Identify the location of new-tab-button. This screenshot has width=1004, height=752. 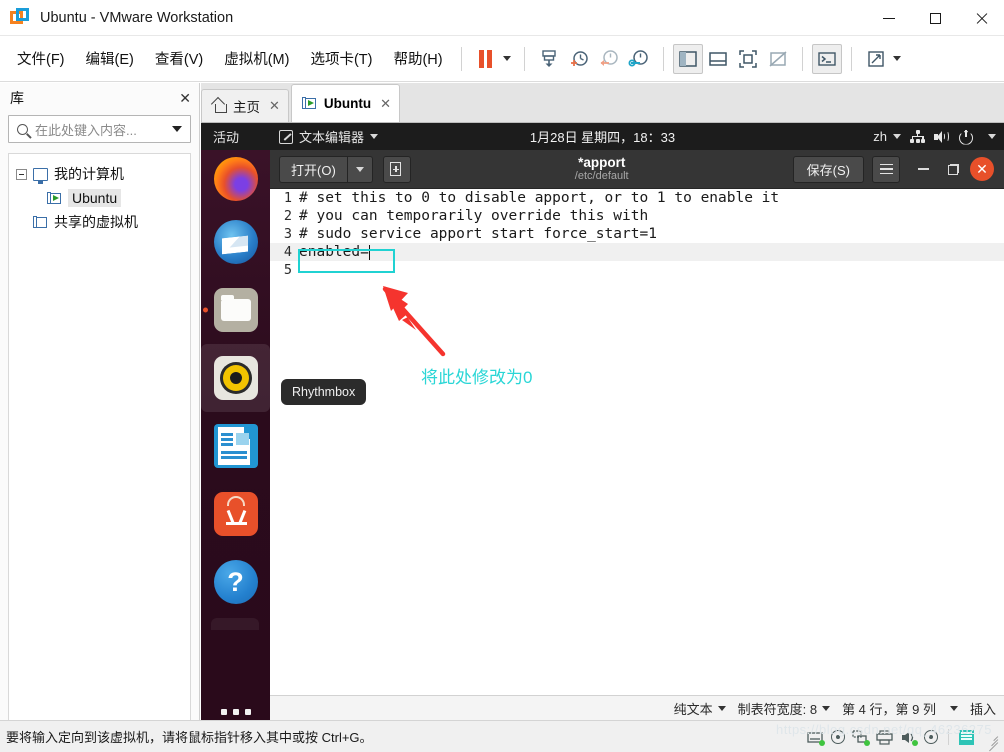
(396, 169).